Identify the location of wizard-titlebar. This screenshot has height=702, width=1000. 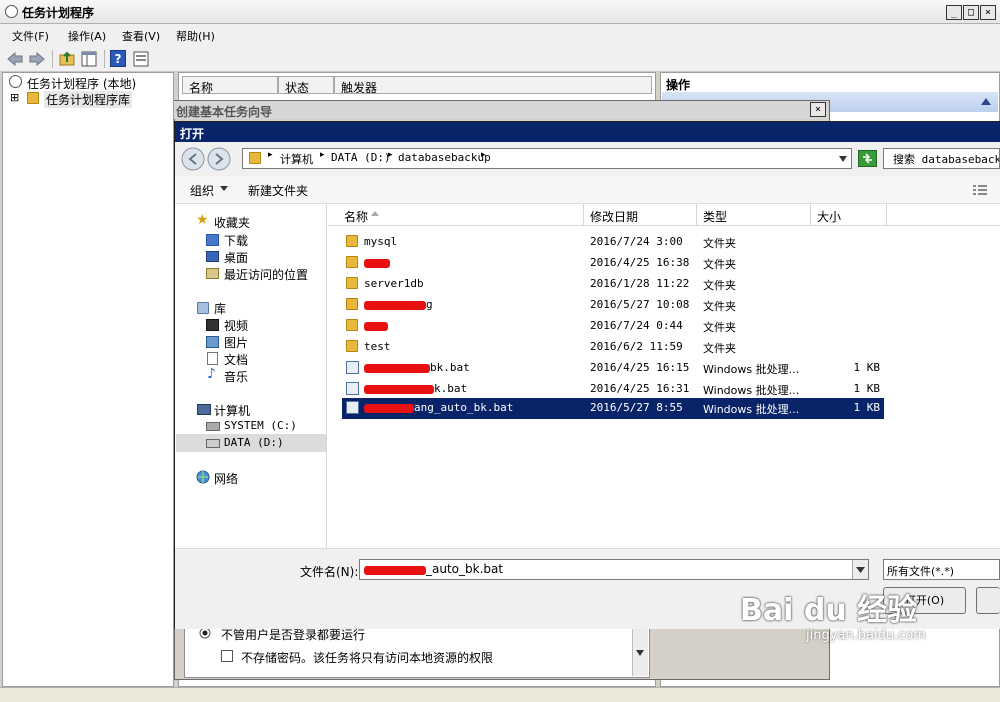
(501, 110).